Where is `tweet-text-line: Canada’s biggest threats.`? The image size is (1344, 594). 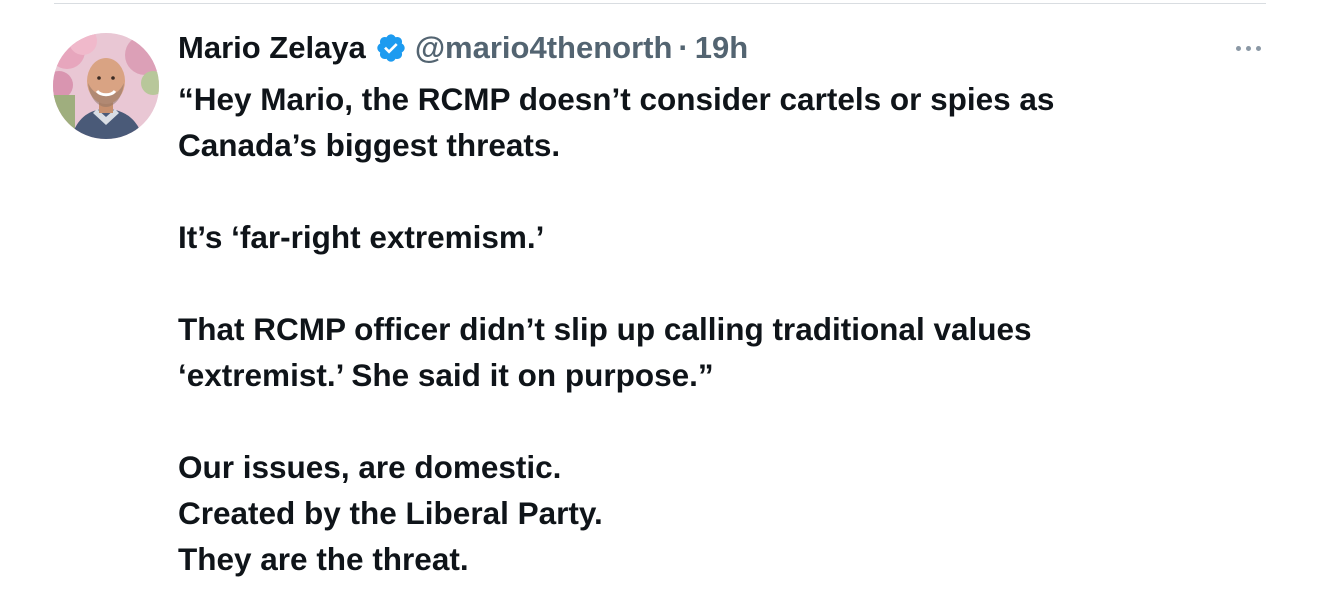 tweet-text-line: Canada’s biggest threats. is located at coordinates (369, 145).